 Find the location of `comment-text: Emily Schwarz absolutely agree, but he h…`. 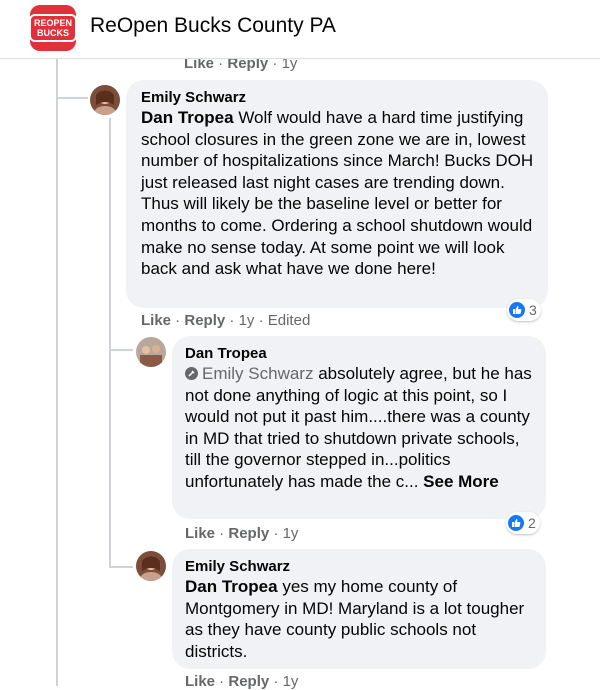

comment-text: Emily Schwarz absolutely agree, but he h… is located at coordinates (361, 428).